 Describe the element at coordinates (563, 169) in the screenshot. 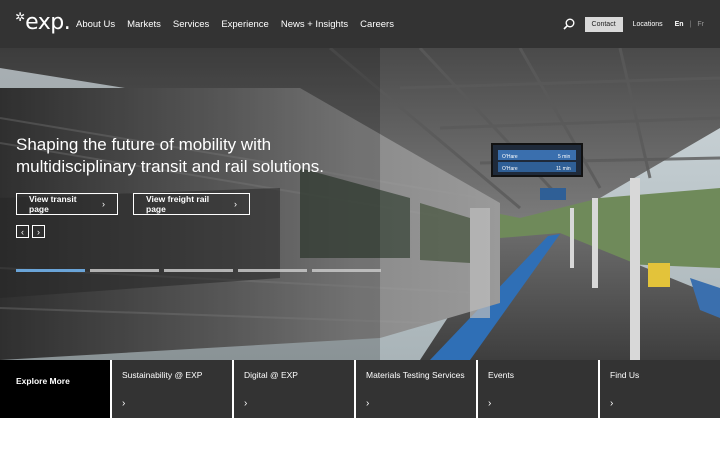

I see `sign-line-4: 11 min` at that location.